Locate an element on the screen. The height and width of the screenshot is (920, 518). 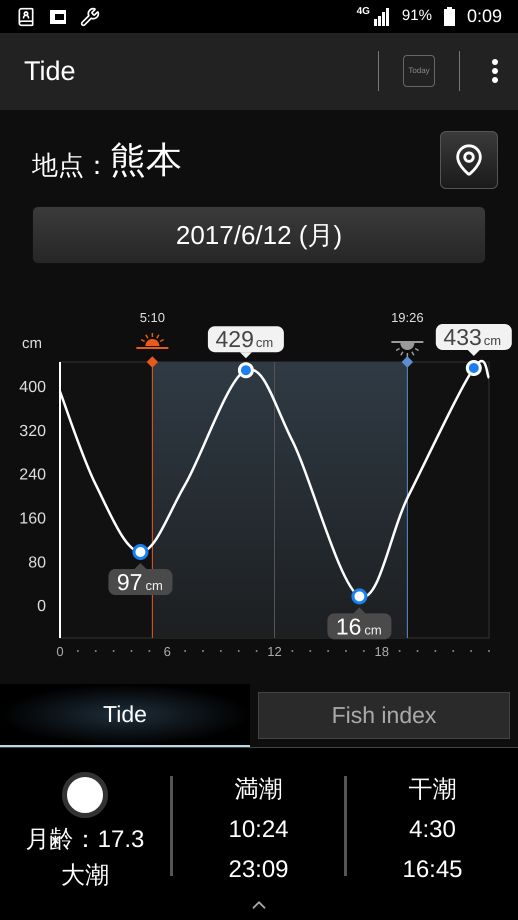
contacts-icon is located at coordinates (26, 16).